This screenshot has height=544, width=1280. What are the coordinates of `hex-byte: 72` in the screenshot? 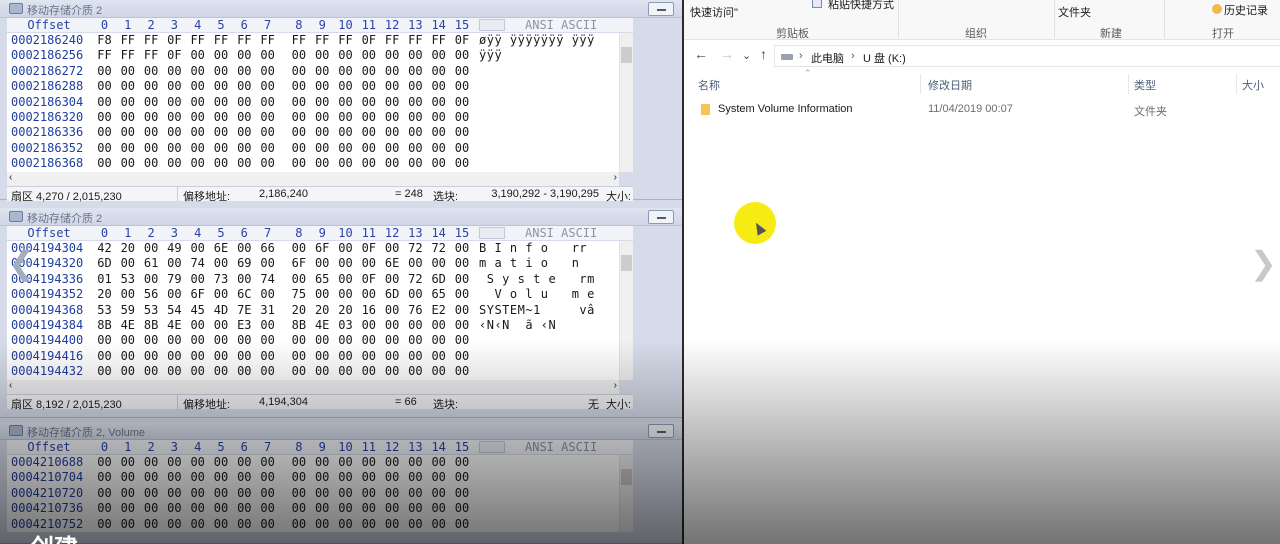 It's located at (415, 279).